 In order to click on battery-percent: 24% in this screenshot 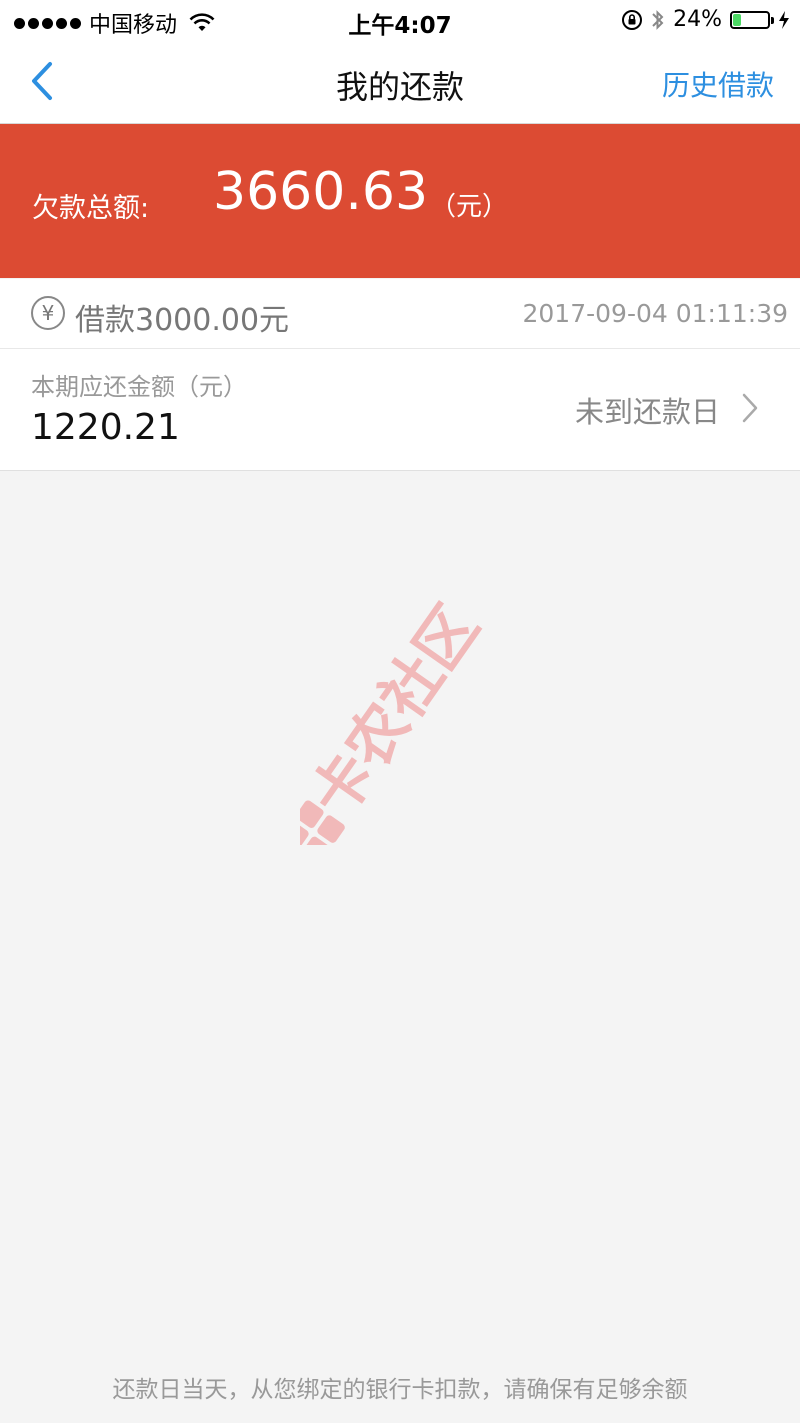, I will do `click(697, 19)`.